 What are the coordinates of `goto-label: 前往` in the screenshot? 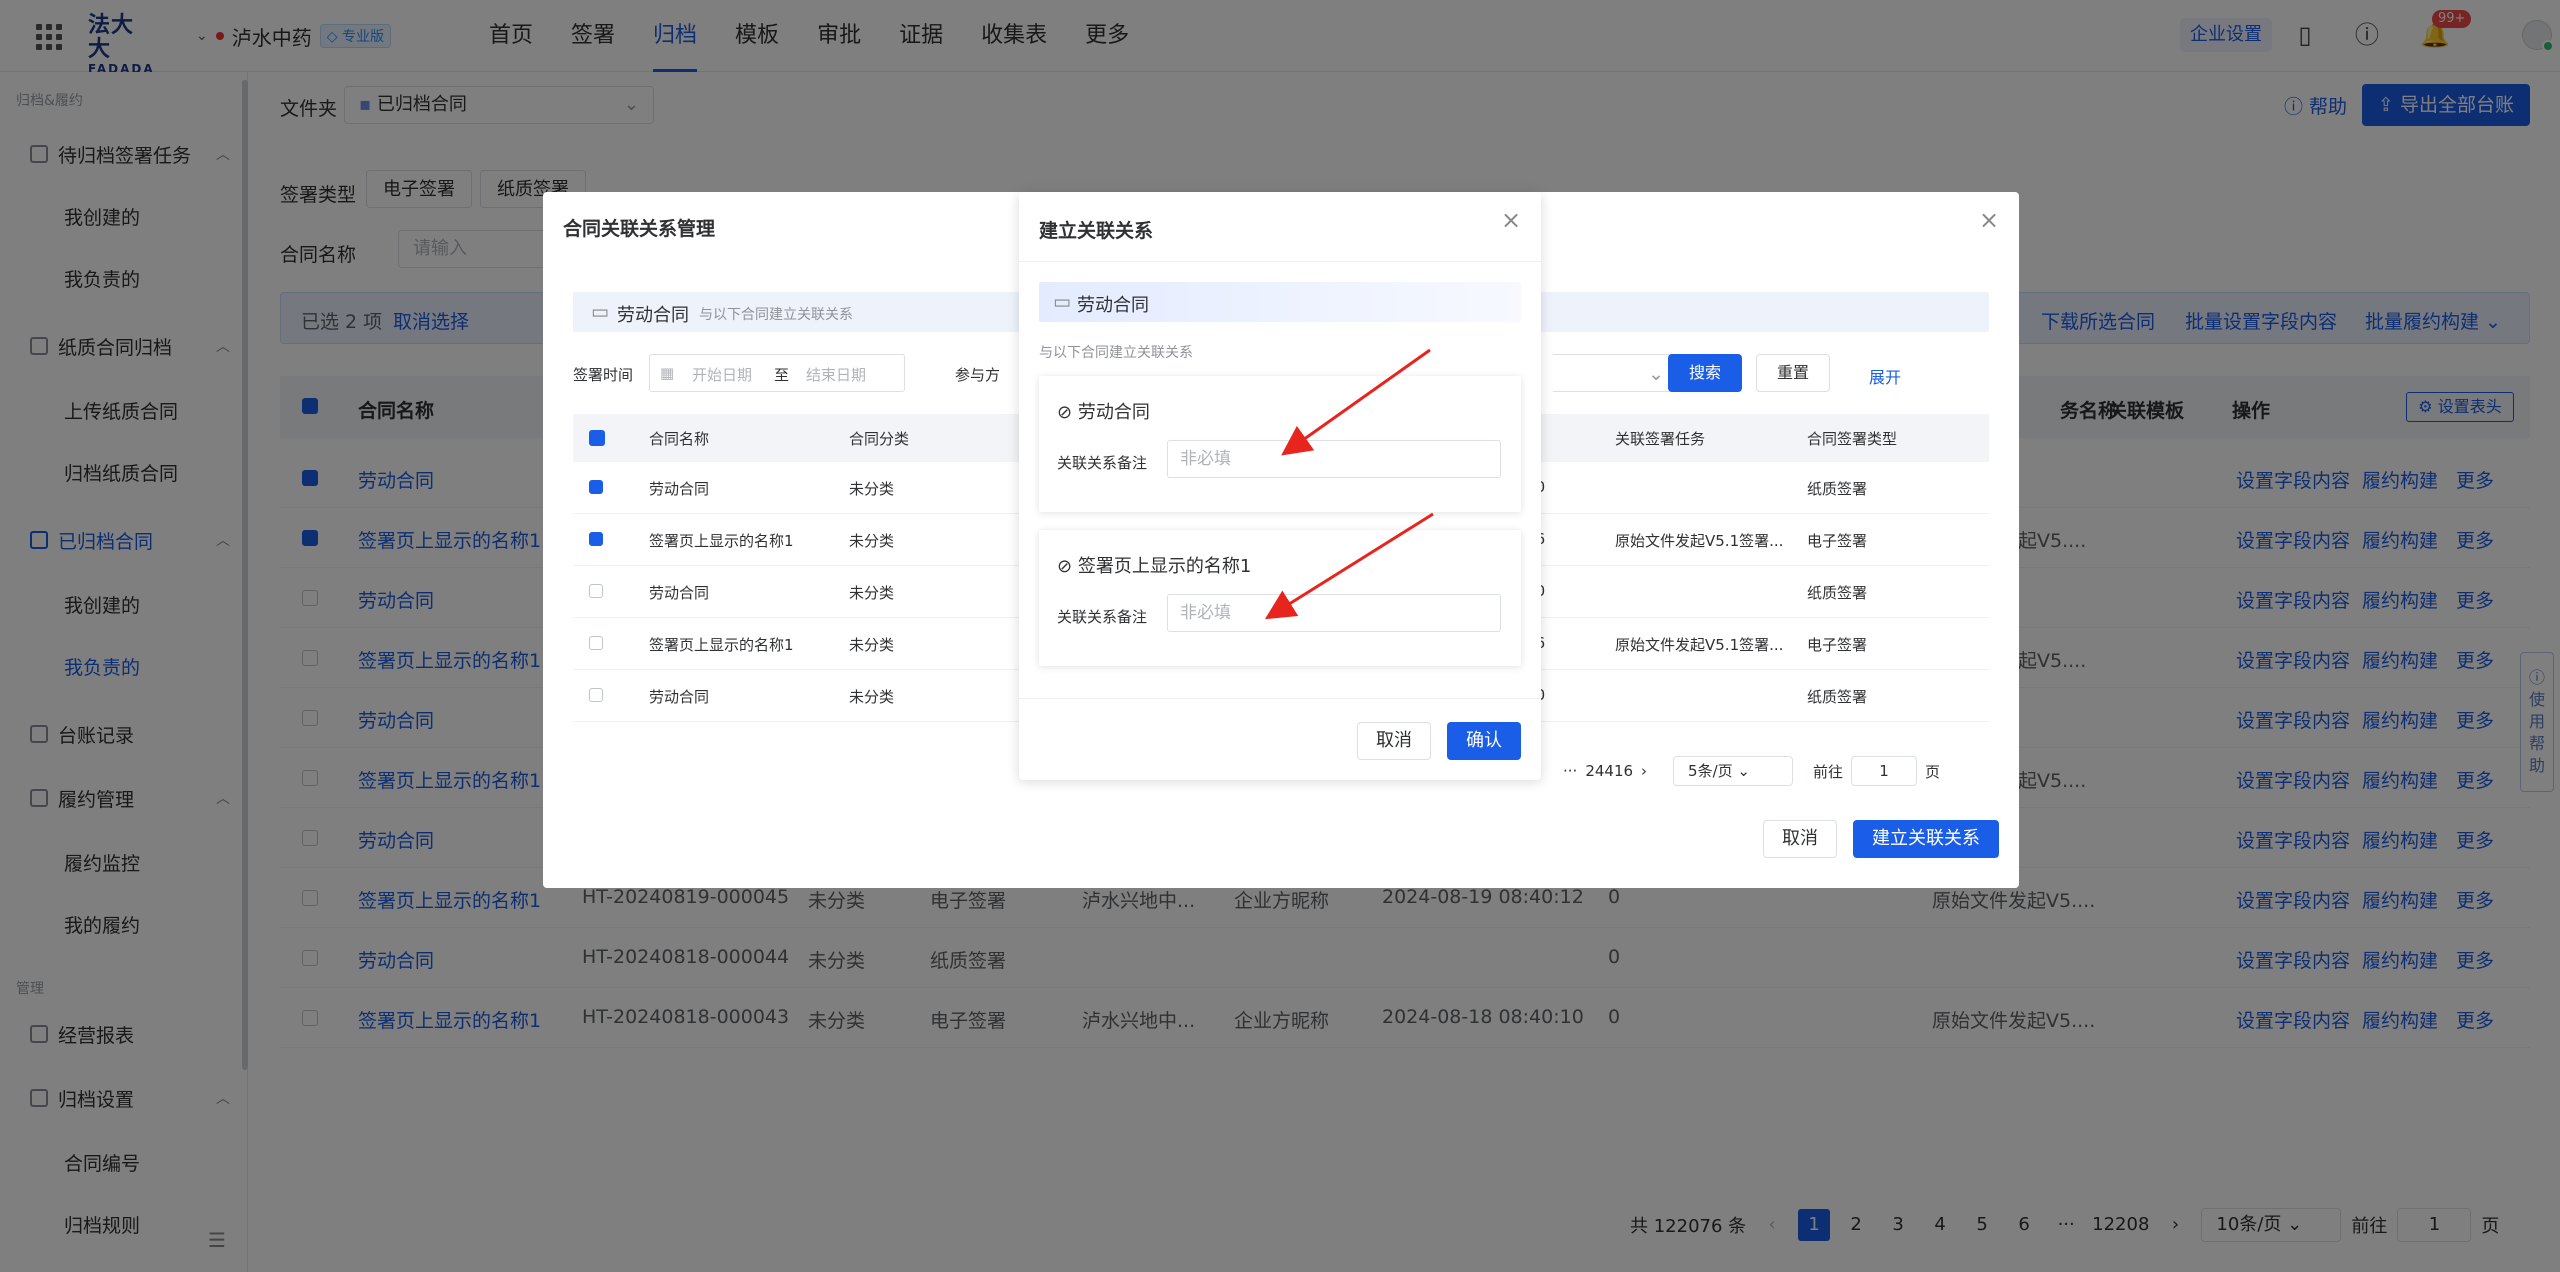 It's located at (1828, 771).